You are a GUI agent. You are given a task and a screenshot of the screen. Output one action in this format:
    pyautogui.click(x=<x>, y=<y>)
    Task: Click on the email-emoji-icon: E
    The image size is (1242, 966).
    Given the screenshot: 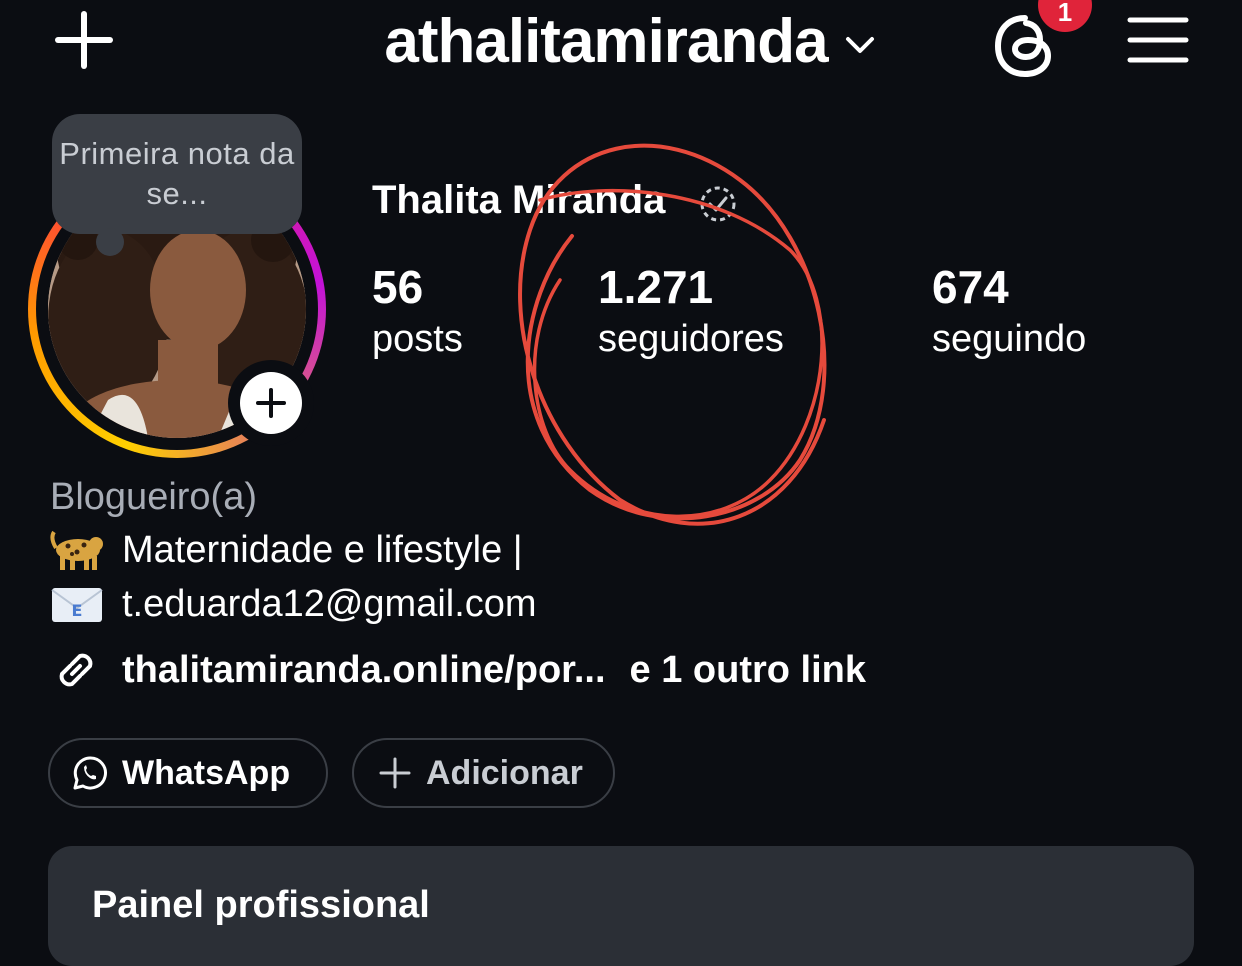 What is the action you would take?
    pyautogui.click(x=77, y=605)
    